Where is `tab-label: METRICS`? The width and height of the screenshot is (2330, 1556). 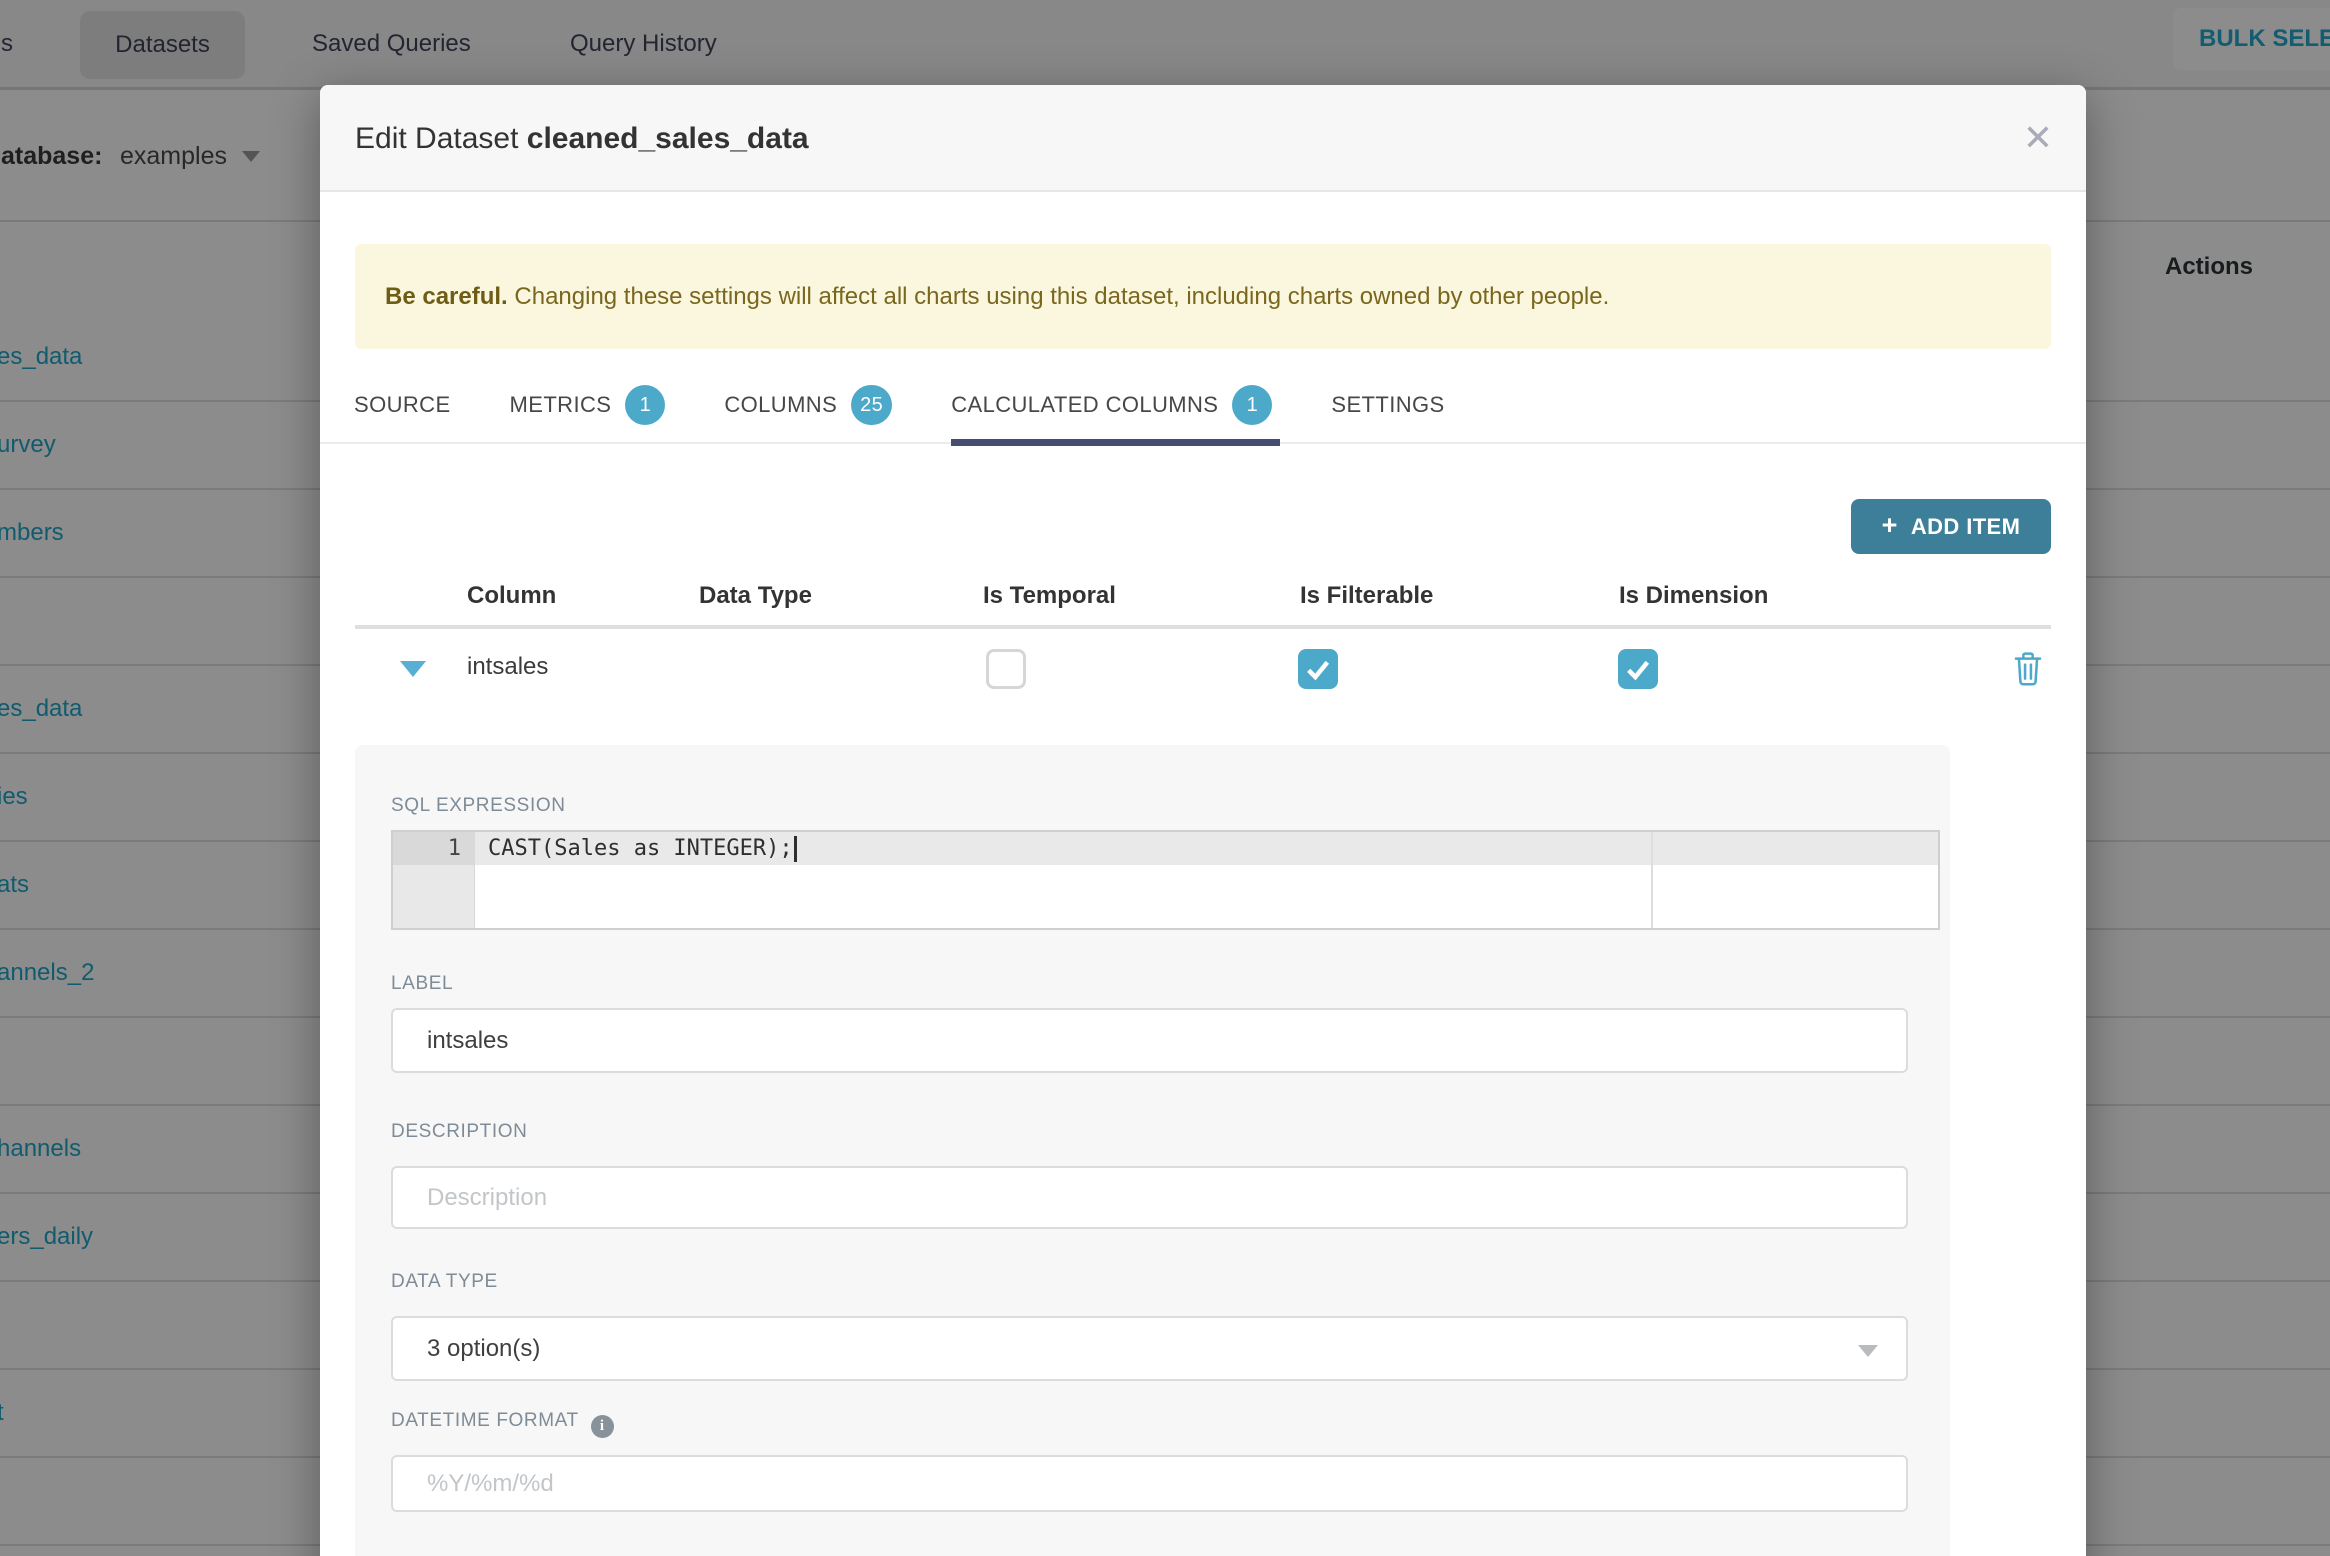 tab-label: METRICS is located at coordinates (560, 404).